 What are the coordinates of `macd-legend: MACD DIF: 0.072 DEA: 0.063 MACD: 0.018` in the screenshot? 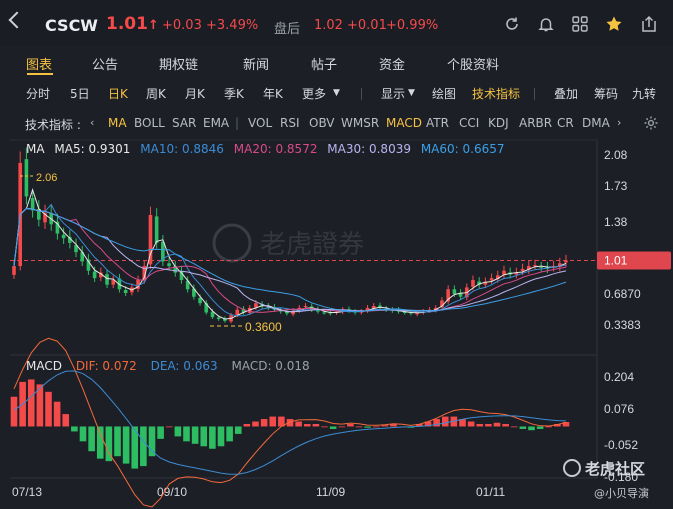 It's located at (168, 366).